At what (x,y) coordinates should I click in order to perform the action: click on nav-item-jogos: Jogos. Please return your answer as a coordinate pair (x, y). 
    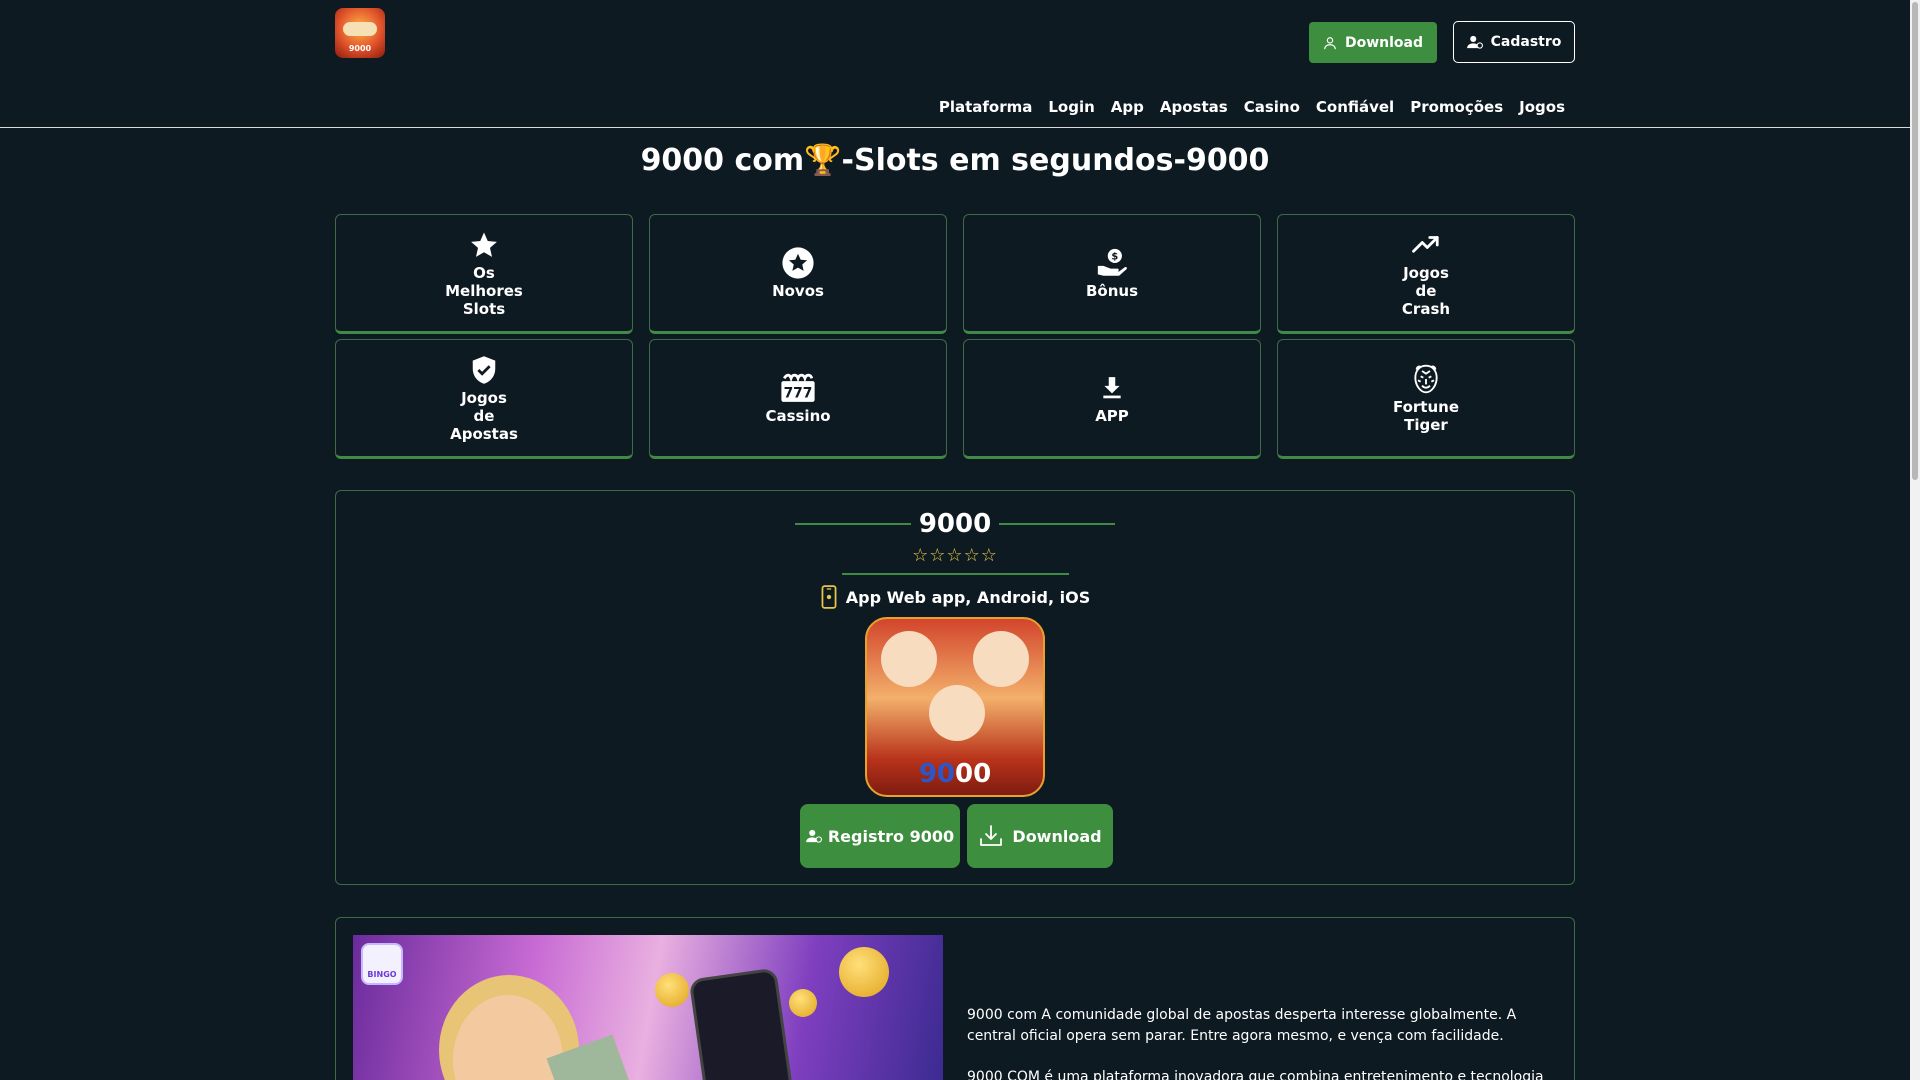
    Looking at the image, I should click on (1542, 107).